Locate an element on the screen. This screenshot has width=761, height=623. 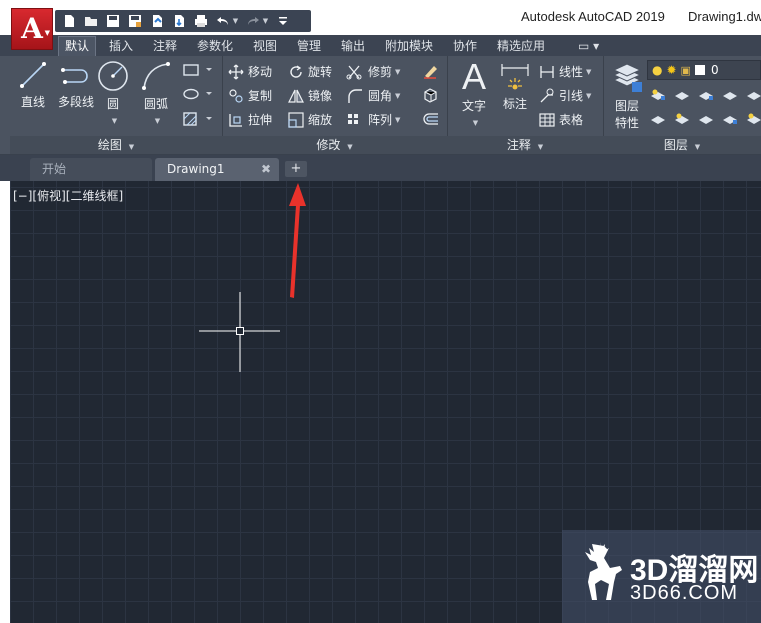
leader-button: 引线 ▼ is located at coordinates (565, 95).